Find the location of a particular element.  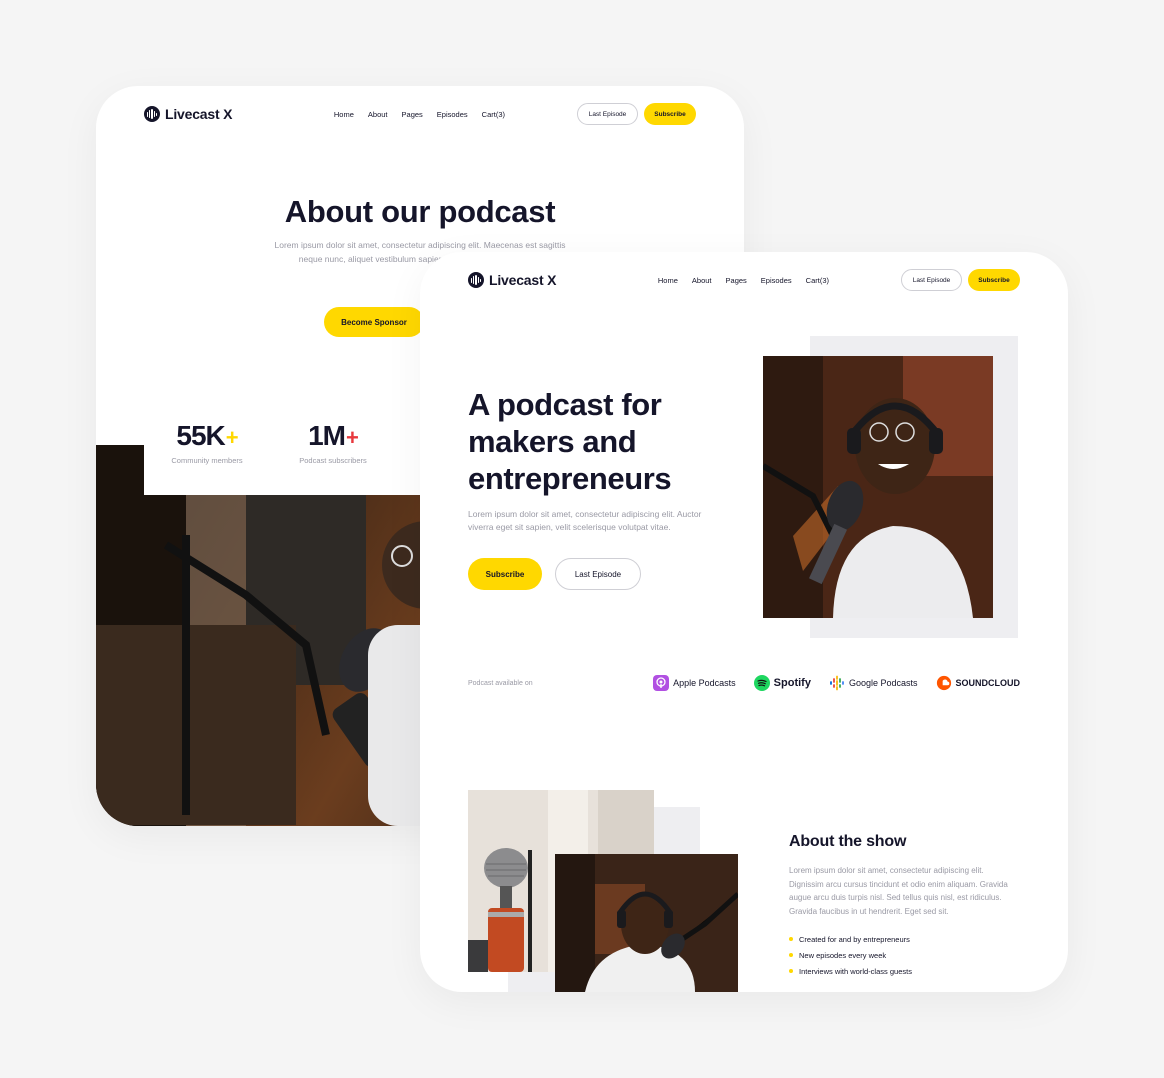

spotify-link: Spotify is located at coordinates (782, 683).